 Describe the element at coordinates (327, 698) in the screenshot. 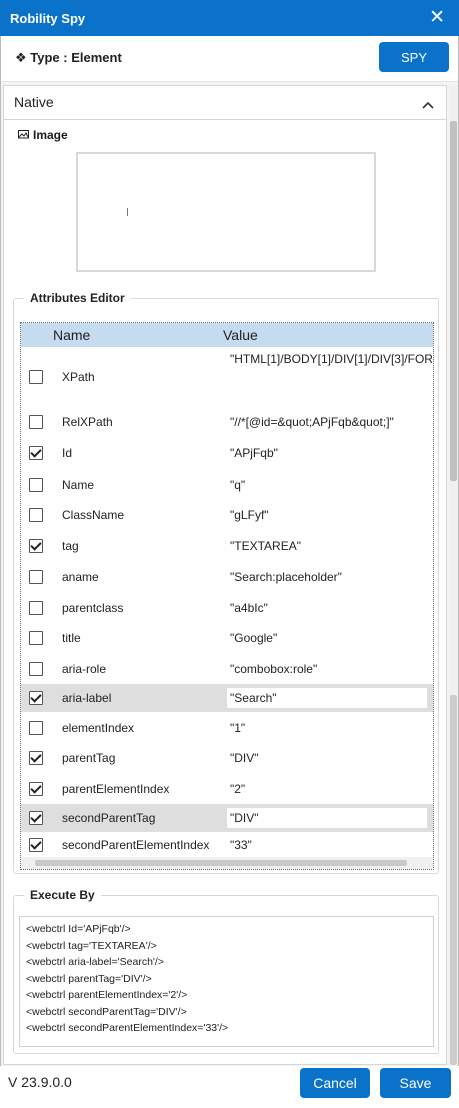

I see `attribute-value: "Search"` at that location.